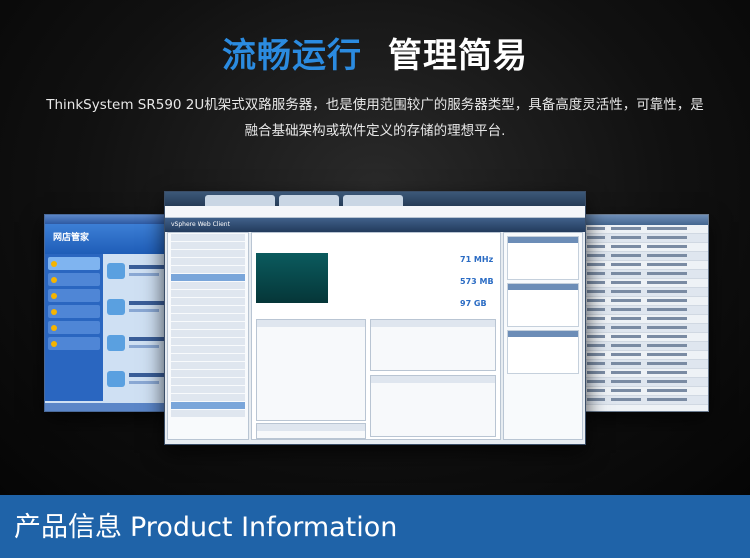 This screenshot has width=750, height=558. What do you see at coordinates (473, 303) in the screenshot?
I see `storage-stat: 97 GB` at bounding box center [473, 303].